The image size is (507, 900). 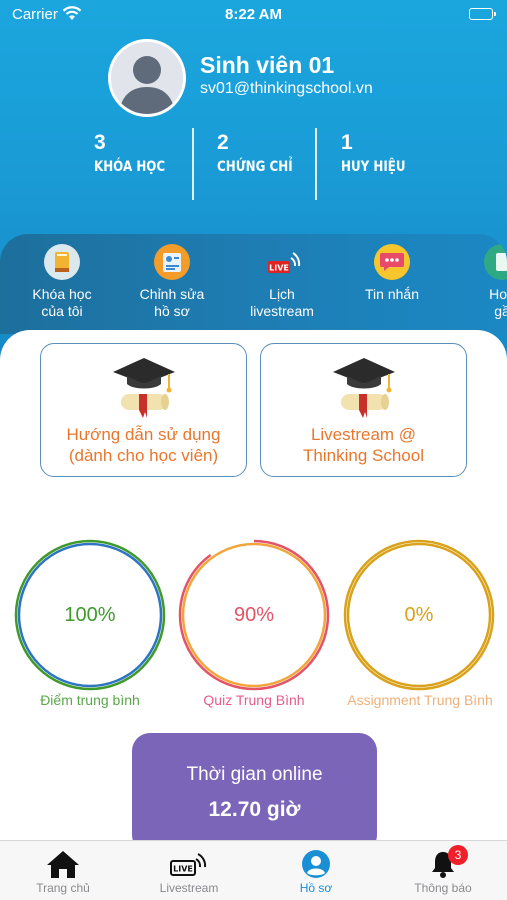 I want to click on person-silhouette-icon, so click(x=147, y=78).